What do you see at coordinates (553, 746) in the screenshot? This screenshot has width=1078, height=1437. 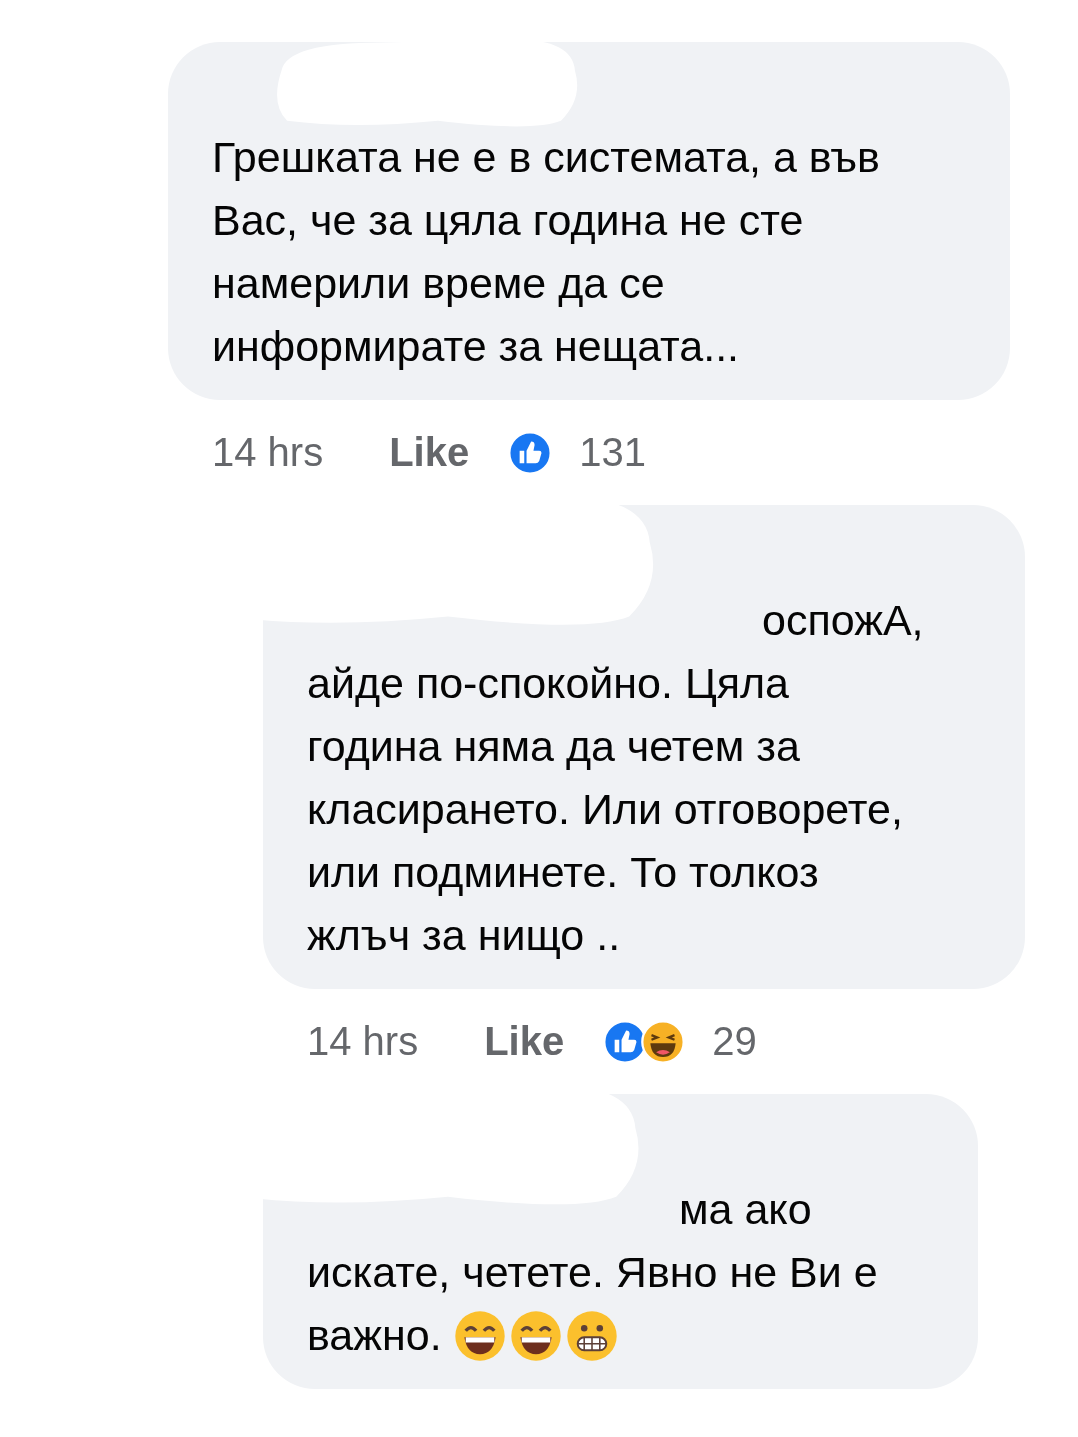 I see `comment-text: година няма да четем за` at bounding box center [553, 746].